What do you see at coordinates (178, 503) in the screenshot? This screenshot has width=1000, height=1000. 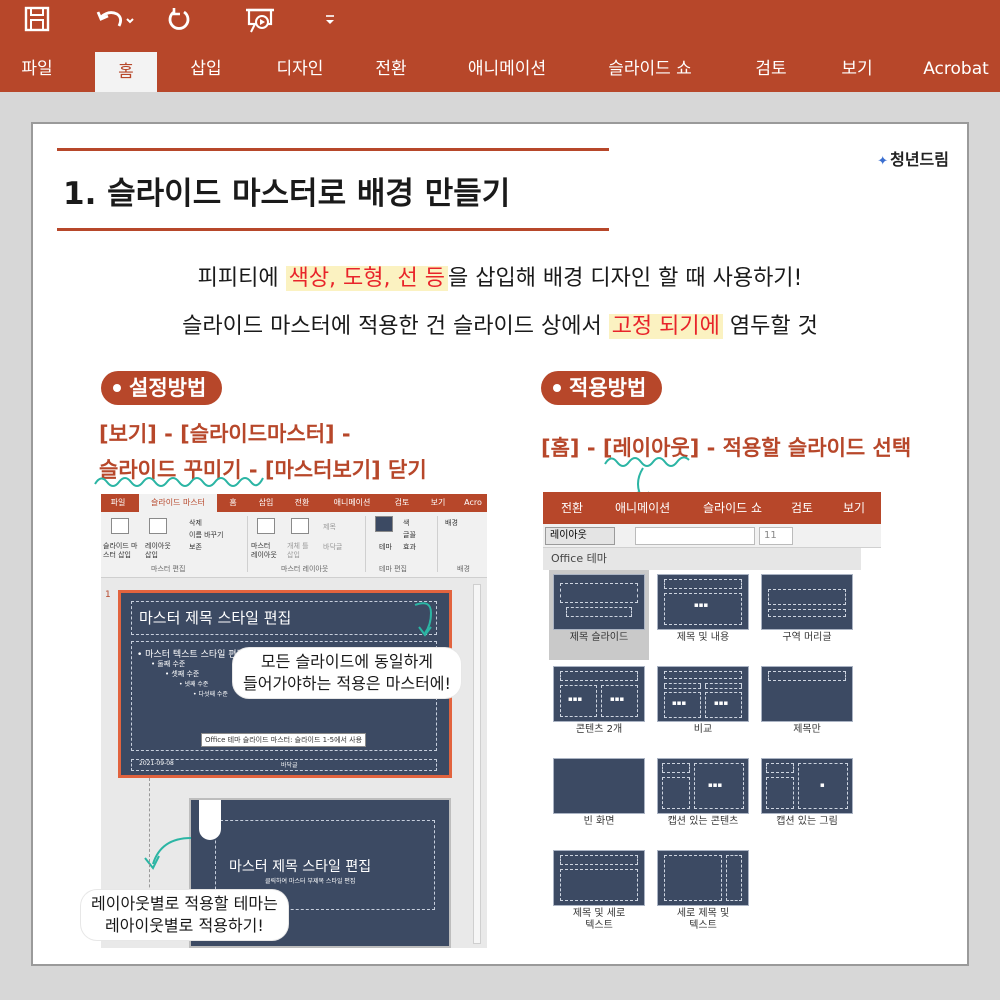 I see `master-tab-slide-master: 슬라이드 마스터` at bounding box center [178, 503].